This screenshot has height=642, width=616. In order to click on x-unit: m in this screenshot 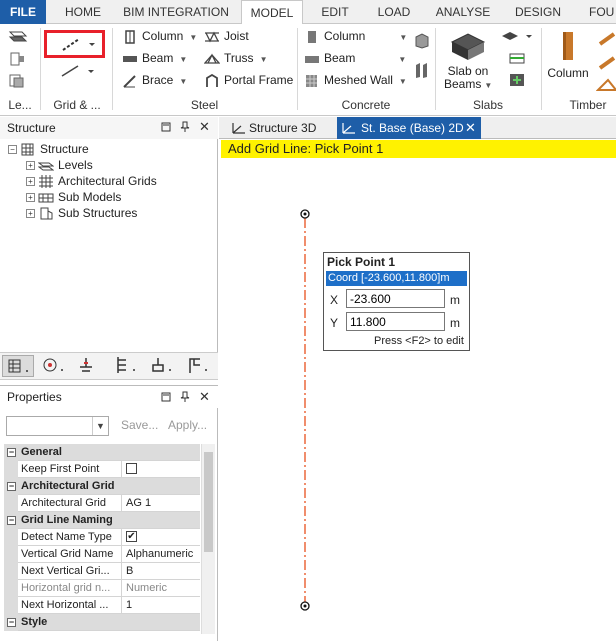, I will do `click(455, 300)`.